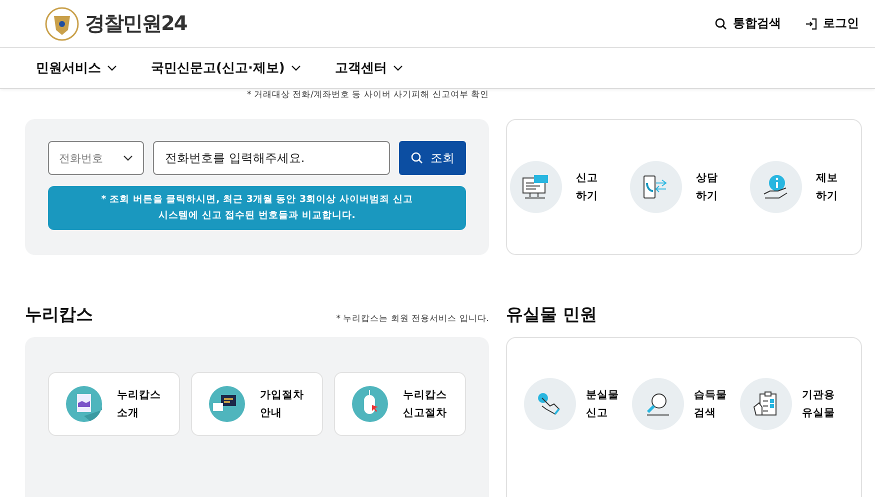 This screenshot has width=875, height=497. Describe the element at coordinates (603, 404) in the screenshot. I see `tile-label: 분실물 신고` at that location.